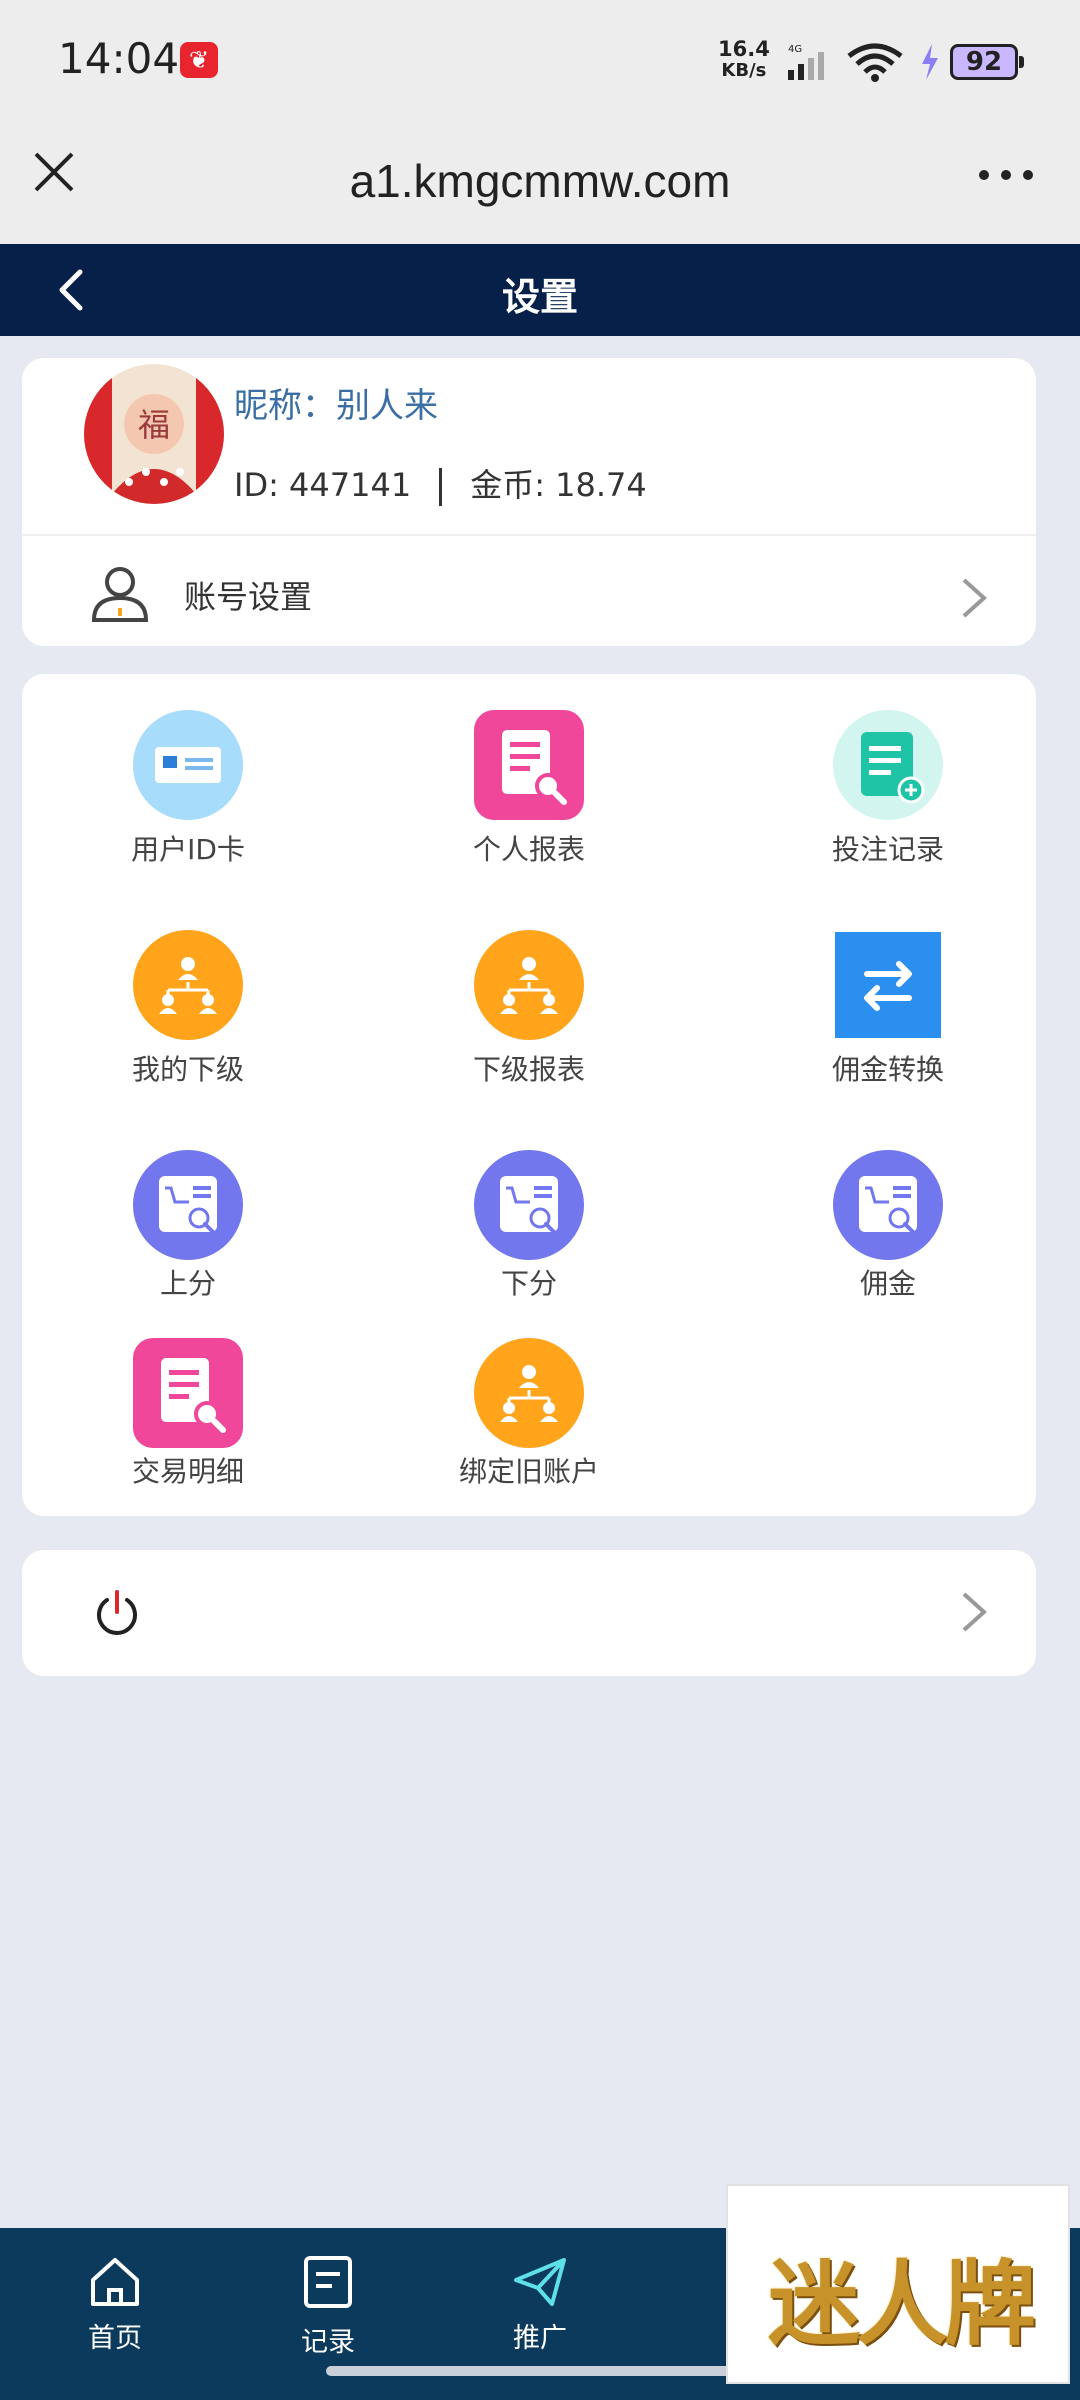 Image resolution: width=1080 pixels, height=2400 pixels. What do you see at coordinates (558, 485) in the screenshot?
I see `coin-balance: 金币: 18.74` at bounding box center [558, 485].